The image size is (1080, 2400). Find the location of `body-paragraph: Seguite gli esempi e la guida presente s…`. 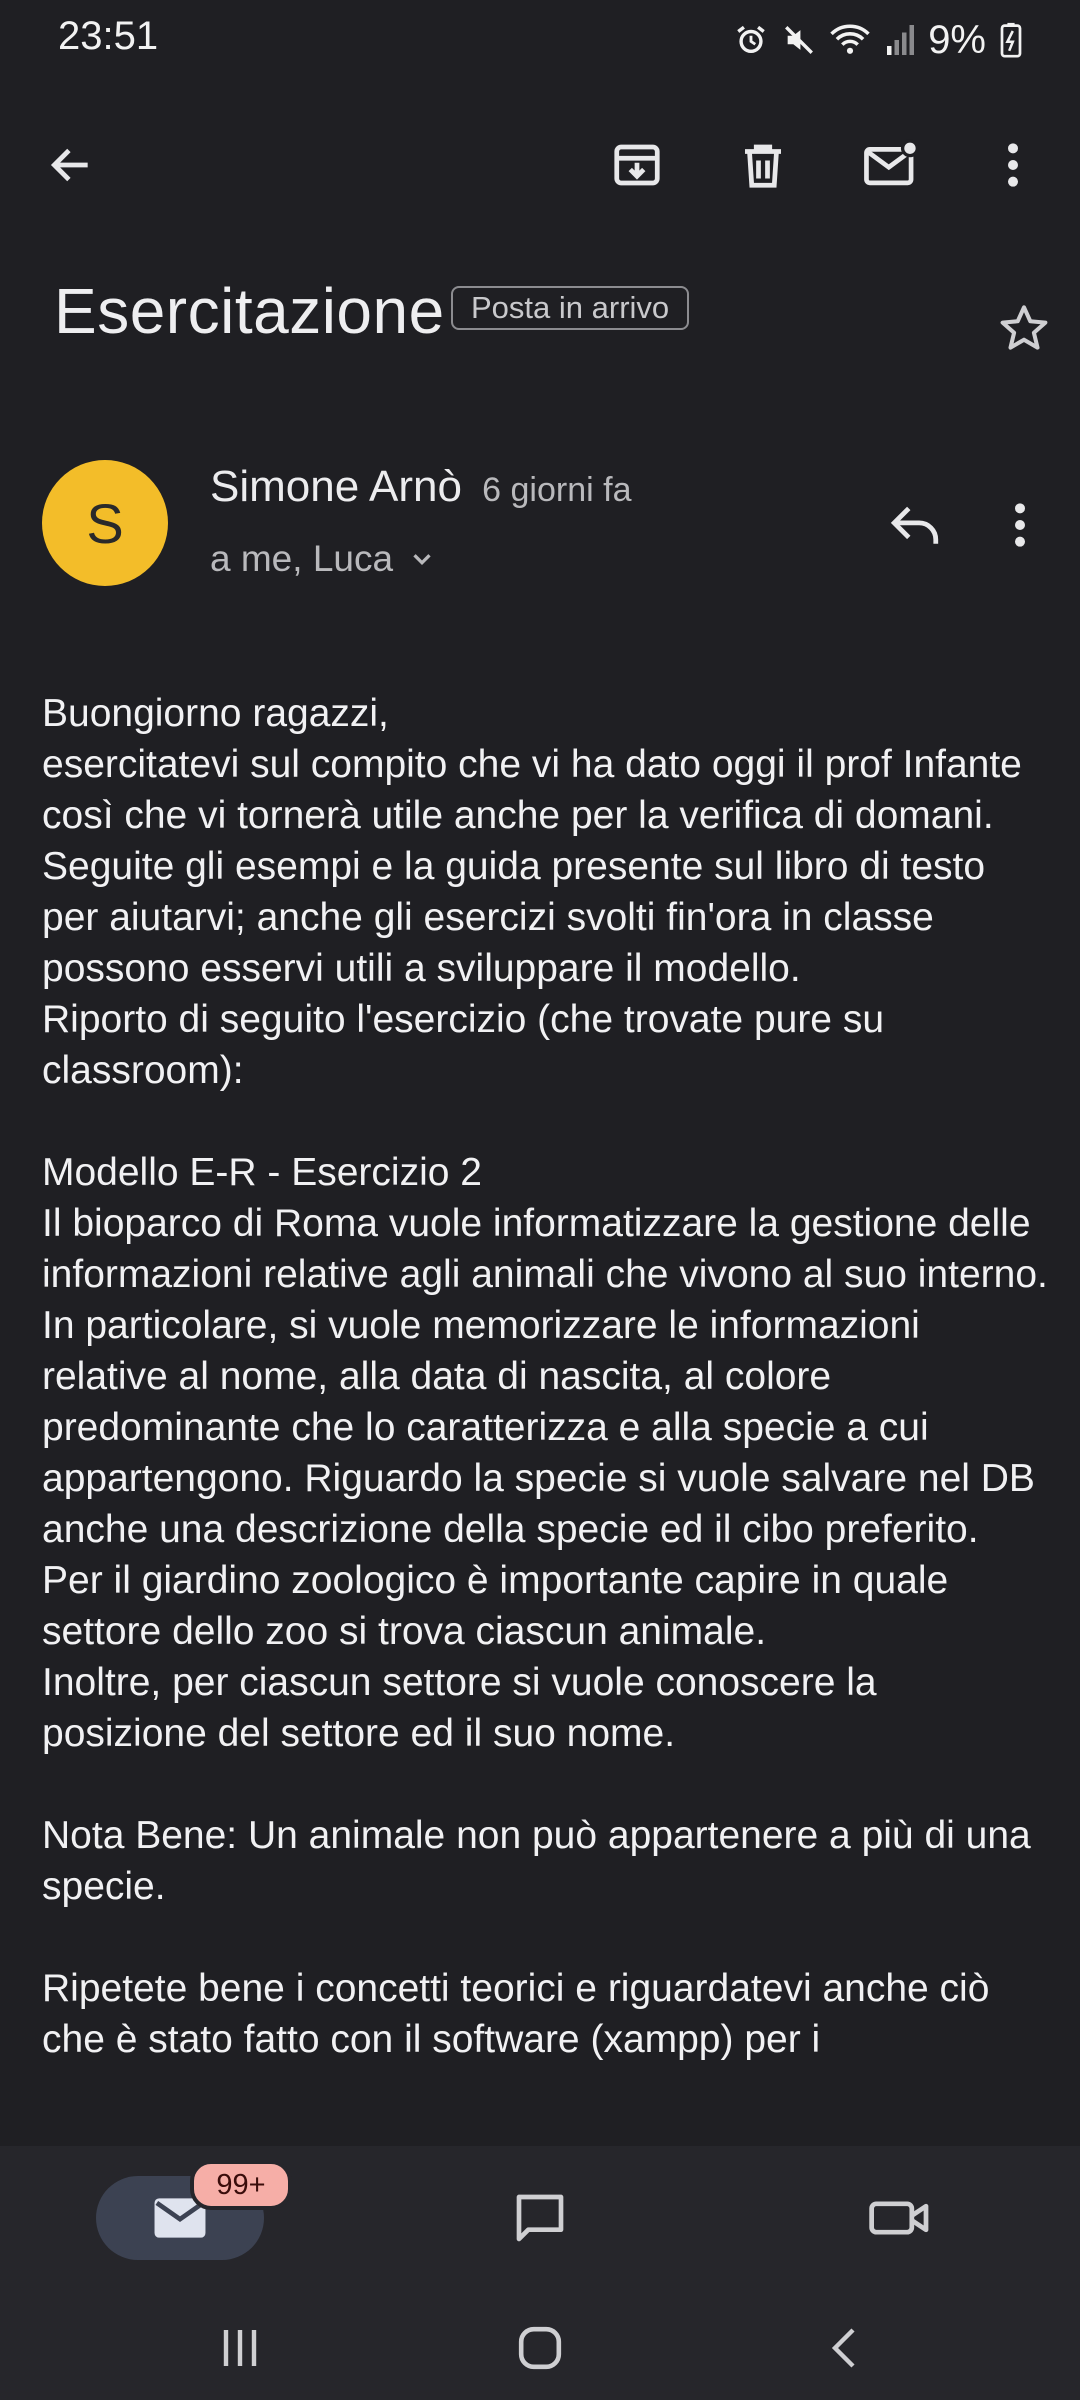

body-paragraph: Seguite gli esempi e la guida presente s… is located at coordinates (514, 917).